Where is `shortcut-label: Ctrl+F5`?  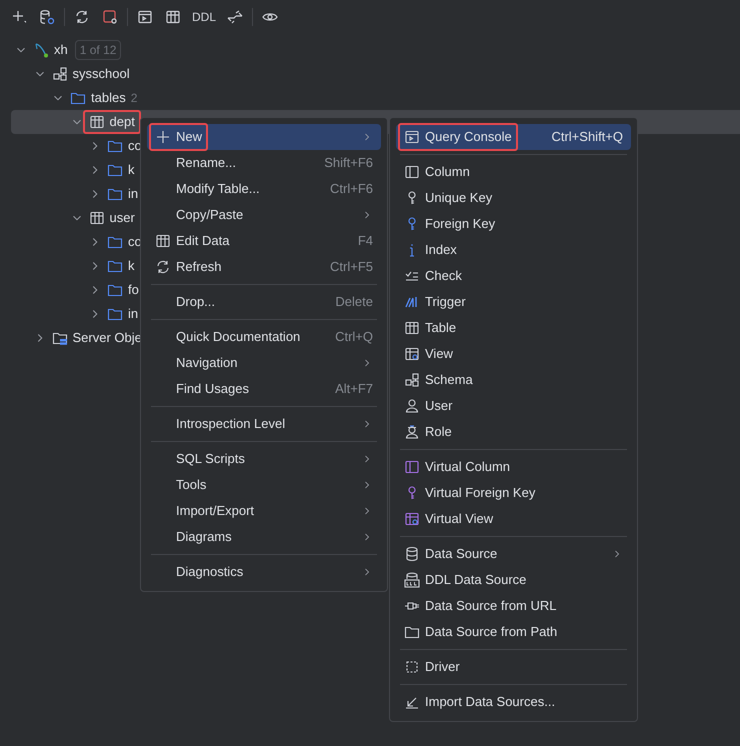 shortcut-label: Ctrl+F5 is located at coordinates (351, 267).